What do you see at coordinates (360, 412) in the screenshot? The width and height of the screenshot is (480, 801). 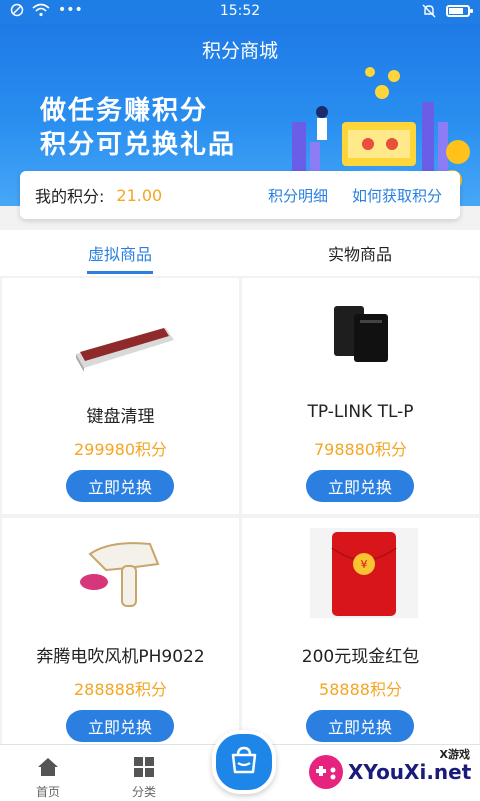 I see `product-name: TP-LINK TL-P` at bounding box center [360, 412].